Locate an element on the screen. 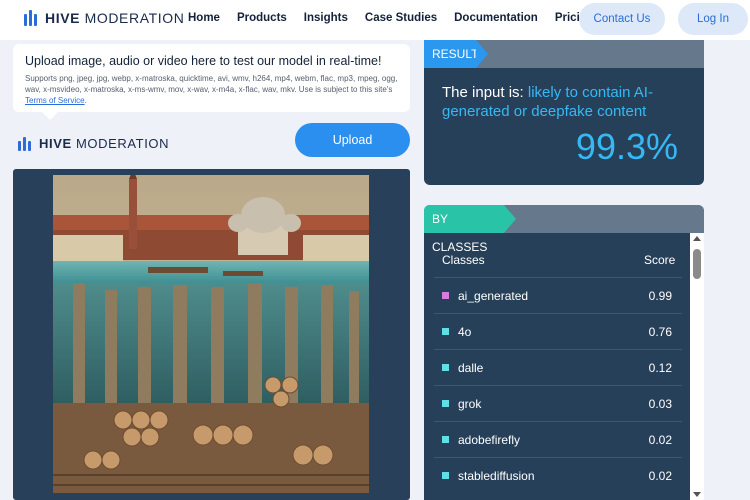 The width and height of the screenshot is (750, 500). class-row: stablediffusion 0.02 is located at coordinates (558, 475).